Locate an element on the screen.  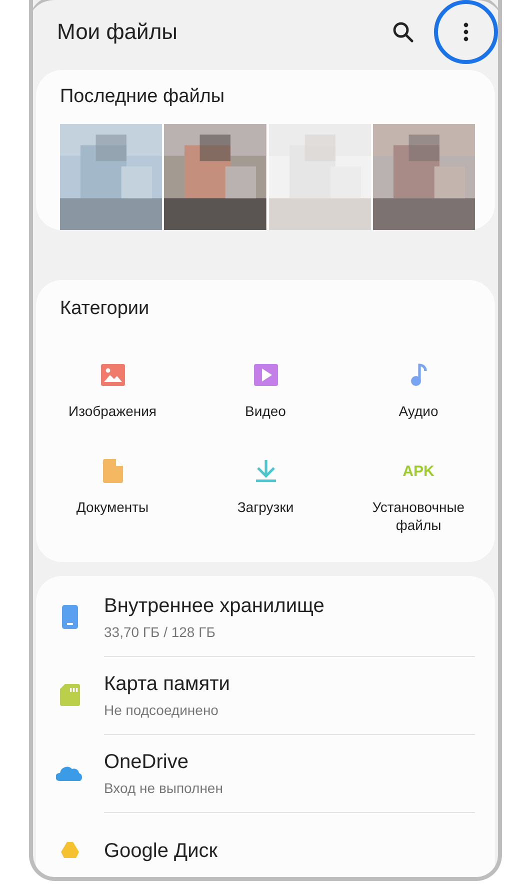
storage-item: Google Диск is located at coordinates (265, 844).